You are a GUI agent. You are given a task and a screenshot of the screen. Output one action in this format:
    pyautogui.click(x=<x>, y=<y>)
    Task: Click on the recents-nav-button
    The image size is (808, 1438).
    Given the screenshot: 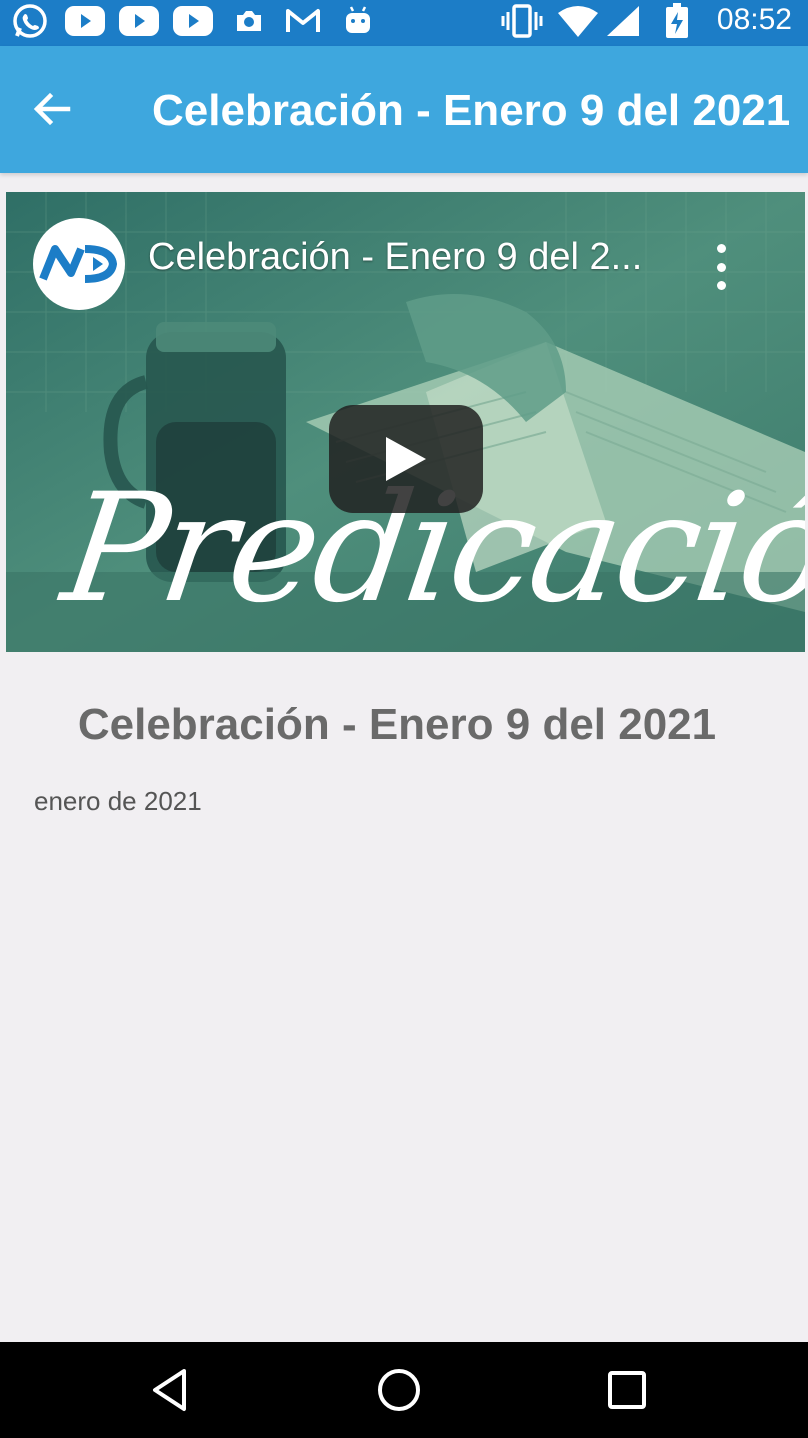 What is the action you would take?
    pyautogui.click(x=627, y=1390)
    